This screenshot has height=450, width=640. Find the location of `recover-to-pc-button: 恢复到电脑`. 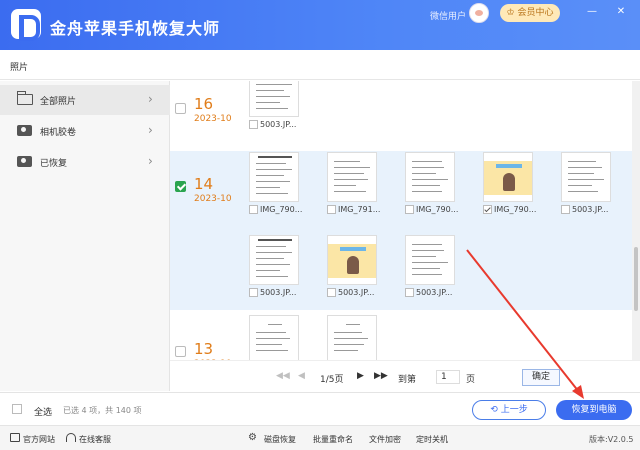

recover-to-pc-button: 恢复到电脑 is located at coordinates (594, 410).